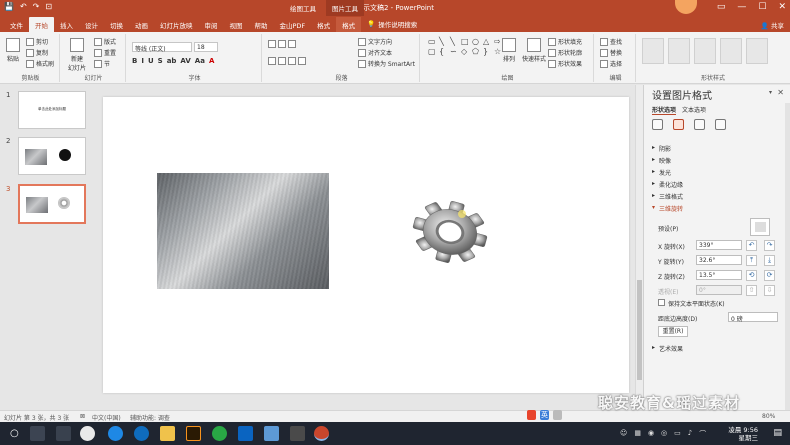  What do you see at coordinates (206, 47) in the screenshot?
I see `font-size-combo: 18` at bounding box center [206, 47].